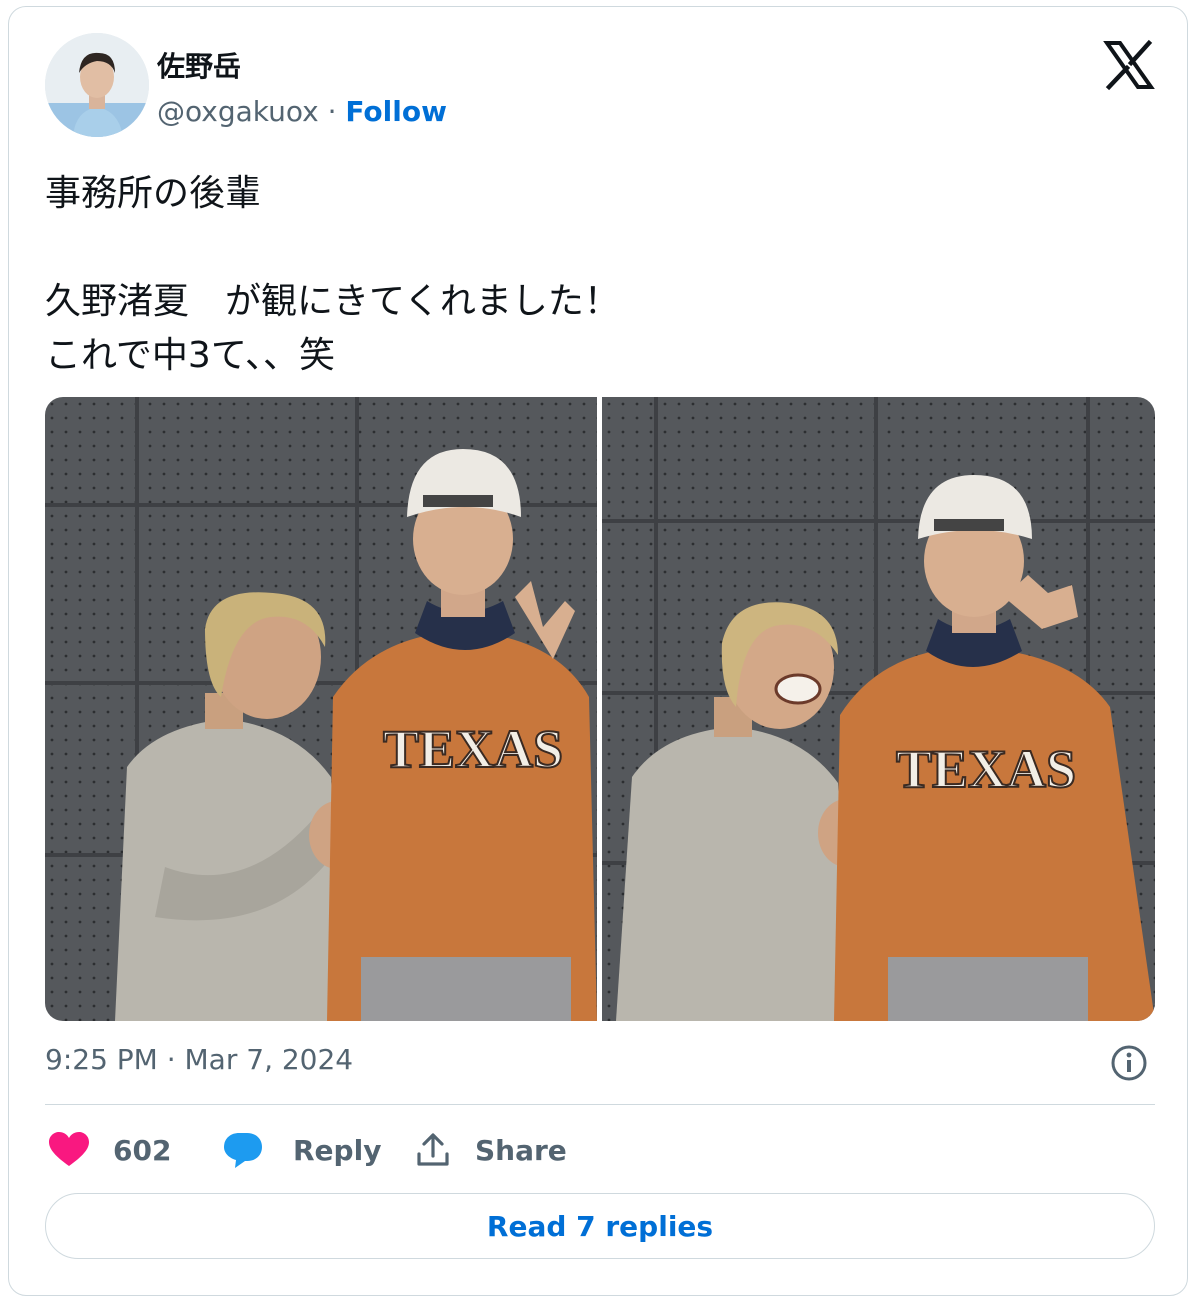 The image size is (1200, 1305). What do you see at coordinates (332, 301) in the screenshot?
I see `tweet-text-line: 久野渚夏 が観にきてくれました！` at bounding box center [332, 301].